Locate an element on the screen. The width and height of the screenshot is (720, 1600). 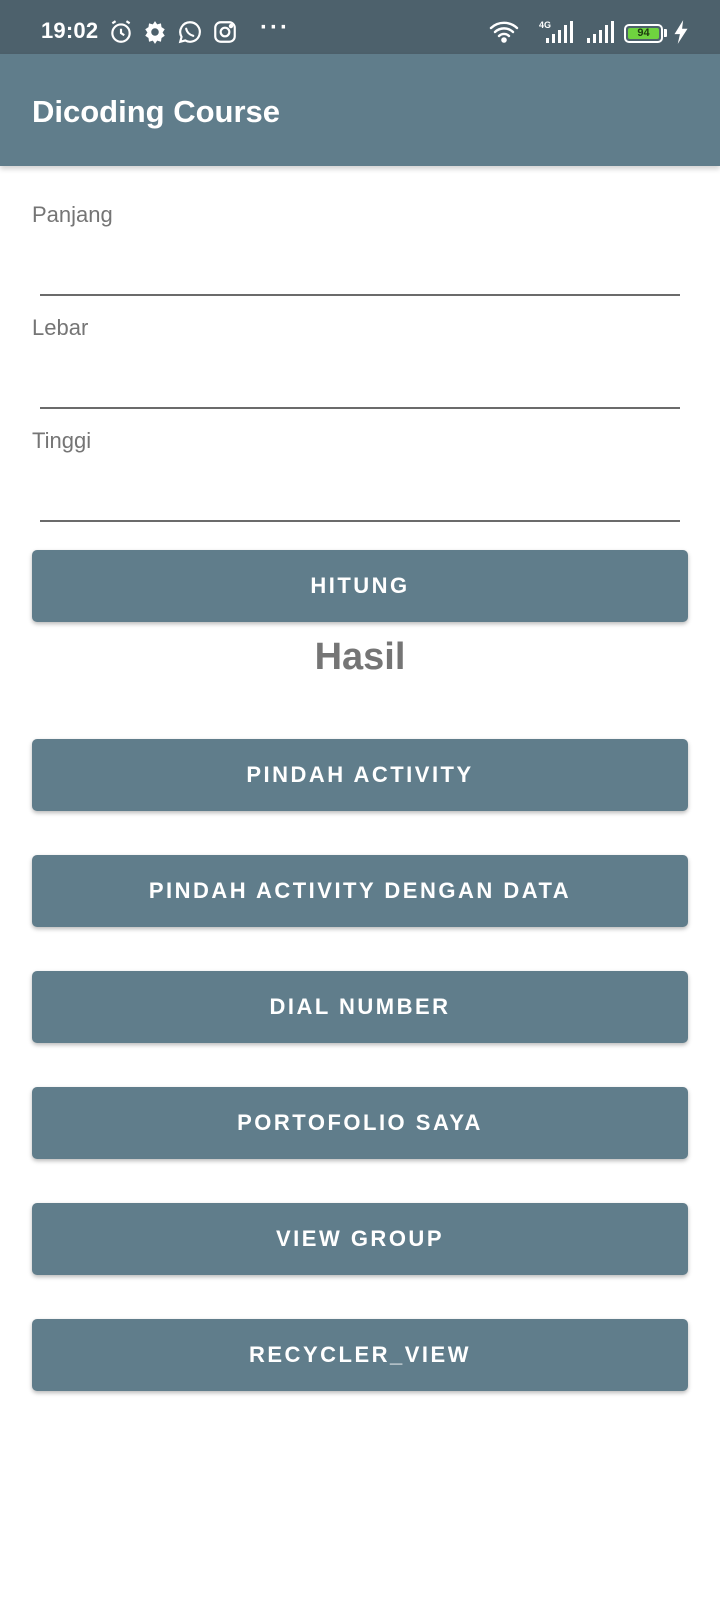
recycler-view-button: RECYCLER_VIEW is located at coordinates (360, 1355).